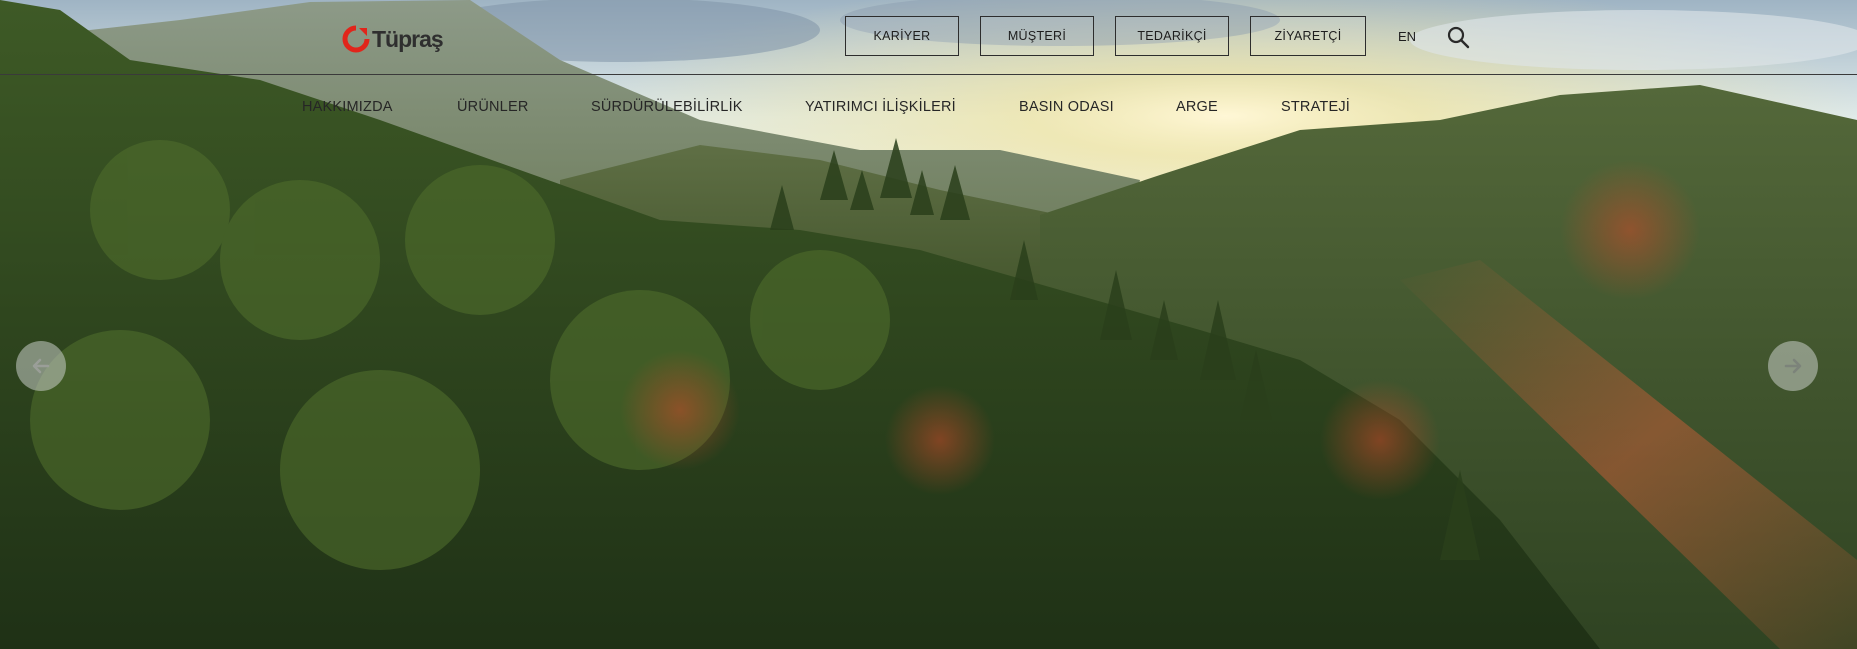  I want to click on nav-item-sustainability: SÜRDÜRÜLEBİLİRLİK, so click(667, 107).